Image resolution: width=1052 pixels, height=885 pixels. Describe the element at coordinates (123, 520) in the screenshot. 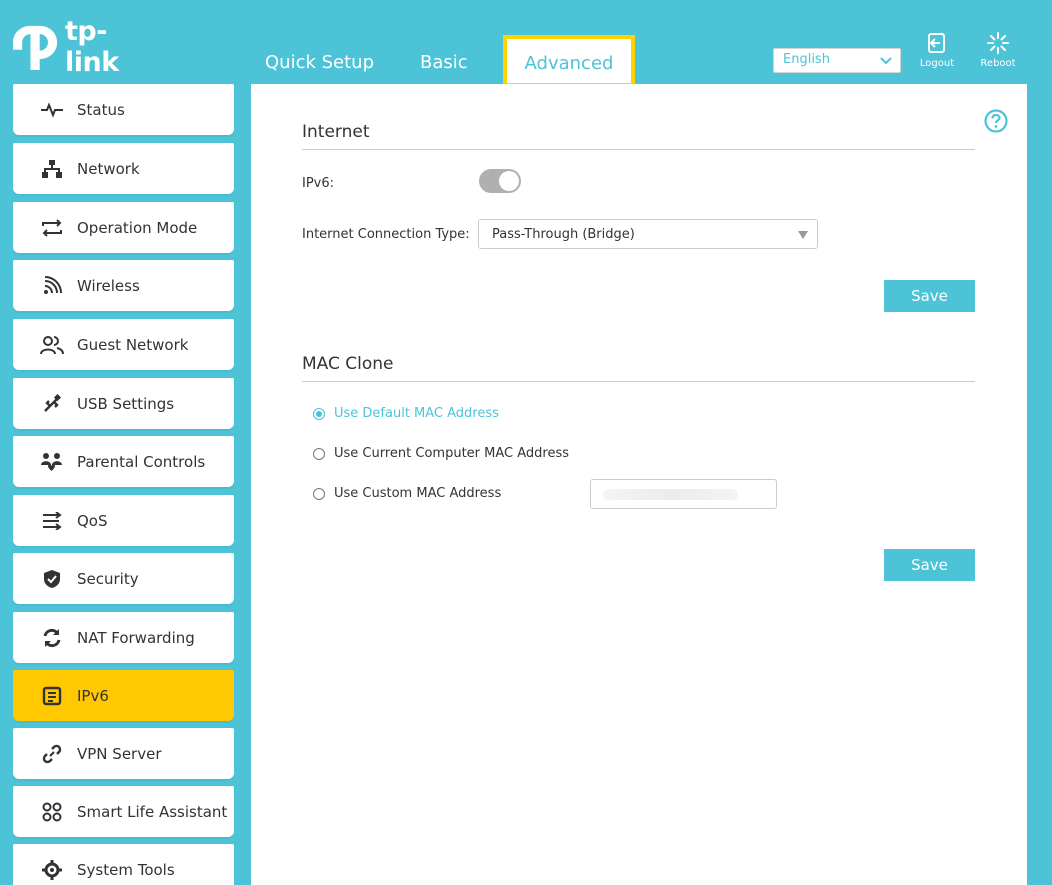

I see `sidebar-item-qos: QoS` at that location.